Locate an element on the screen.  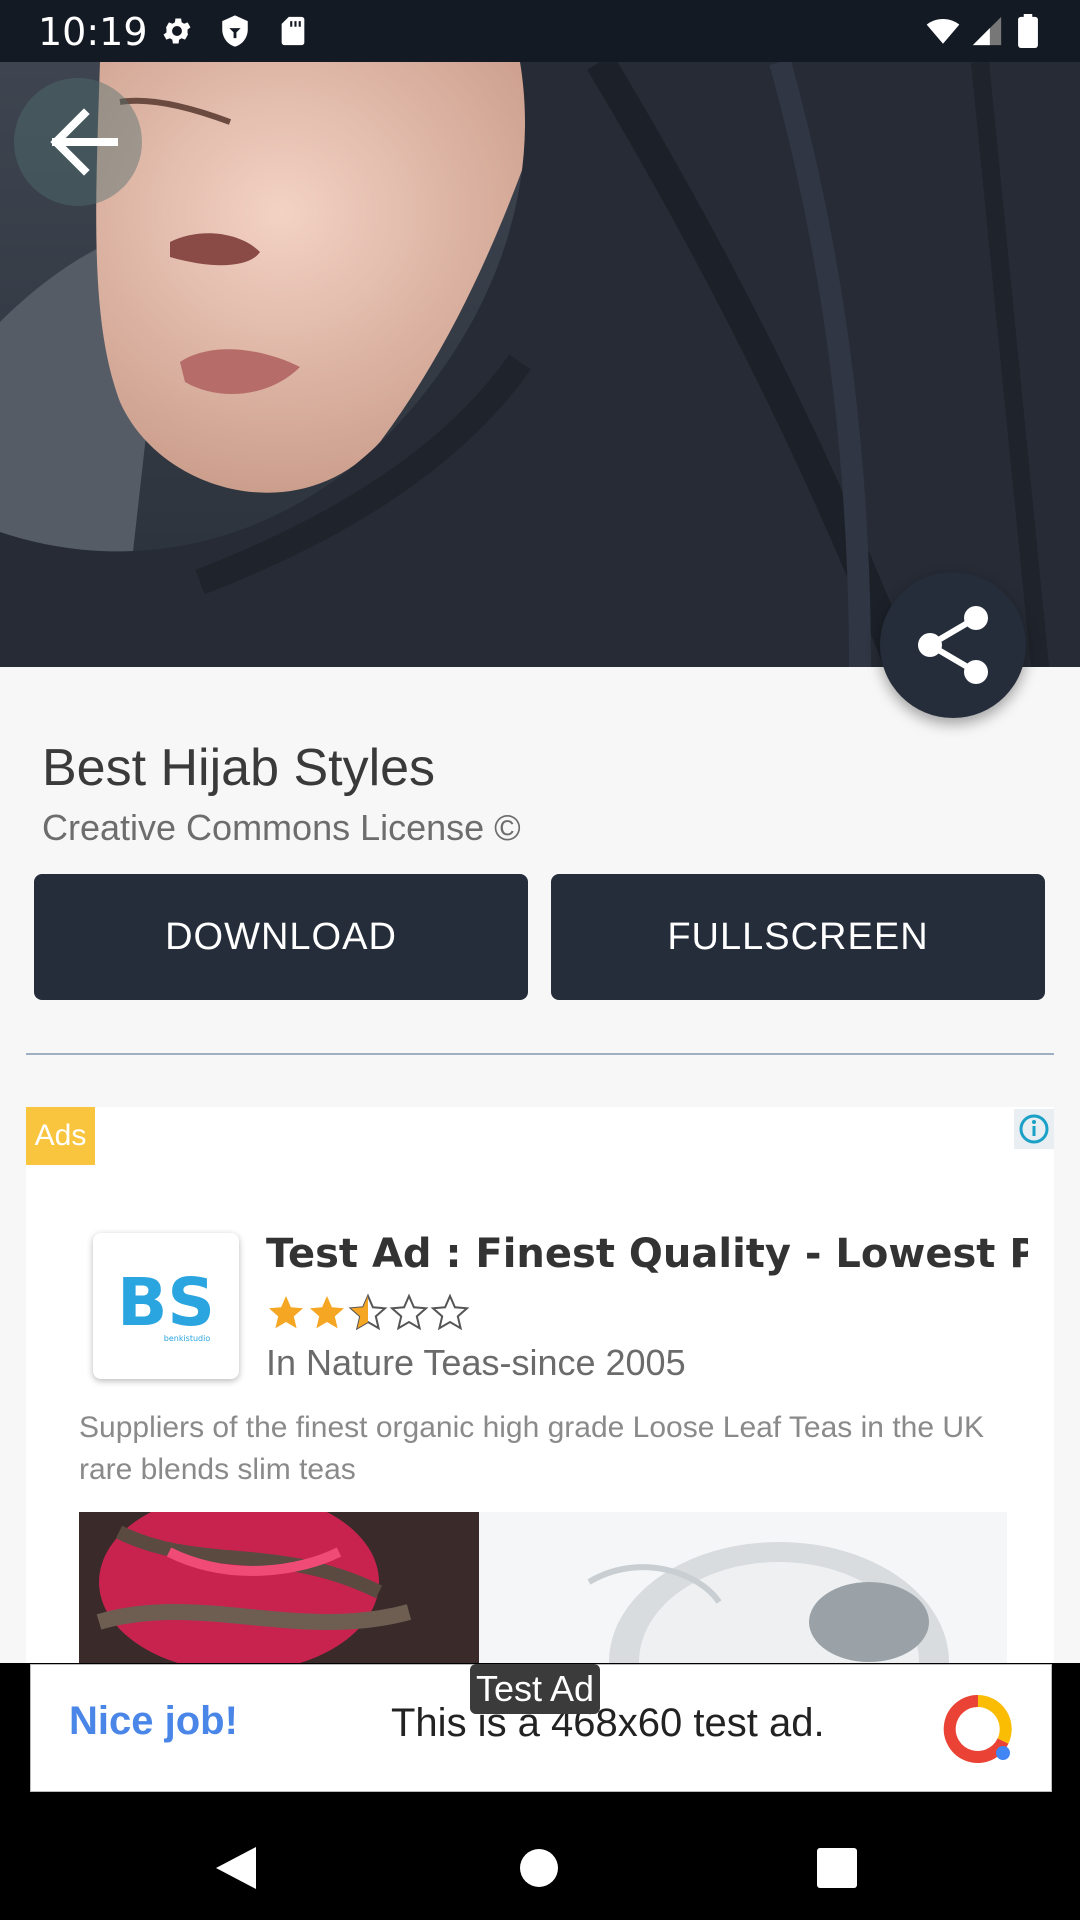
ads-badge: Ads is located at coordinates (60, 1136).